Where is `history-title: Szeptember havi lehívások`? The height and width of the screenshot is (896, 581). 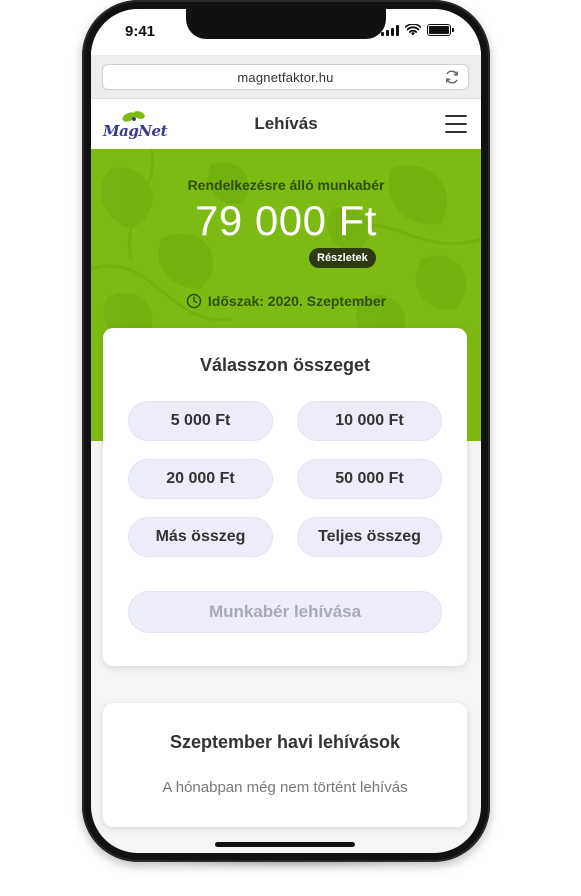
history-title: Szeptember havi lehívások is located at coordinates (285, 742).